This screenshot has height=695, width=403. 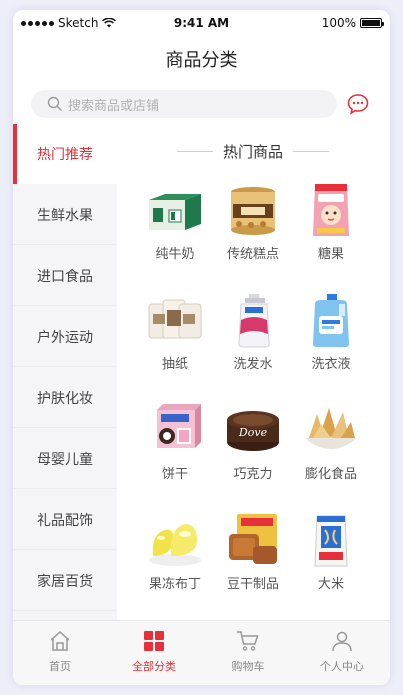 I want to click on nav-label: 首页, so click(x=60, y=666).